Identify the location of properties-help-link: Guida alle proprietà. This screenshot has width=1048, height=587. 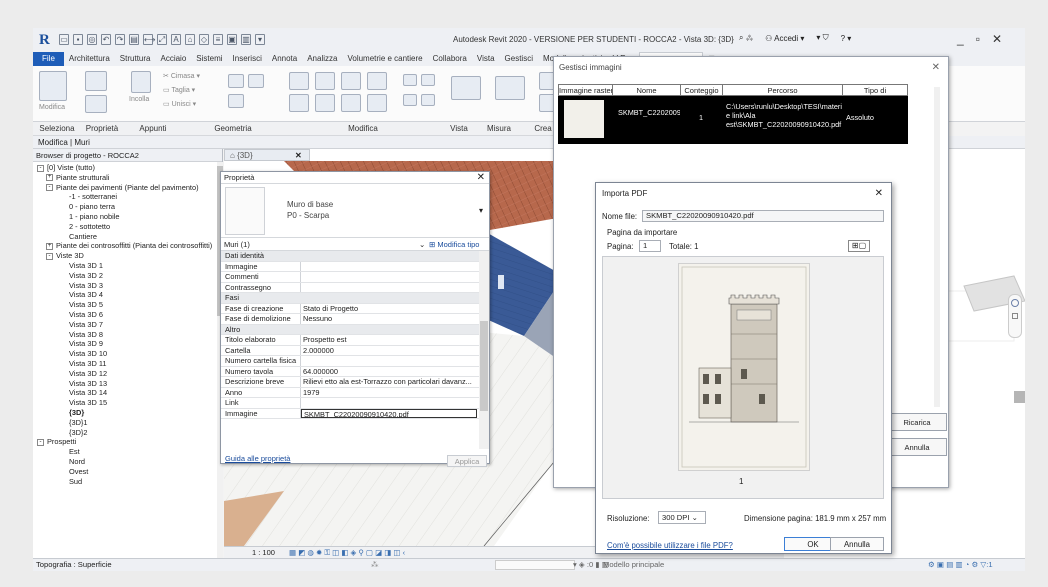
(257, 458).